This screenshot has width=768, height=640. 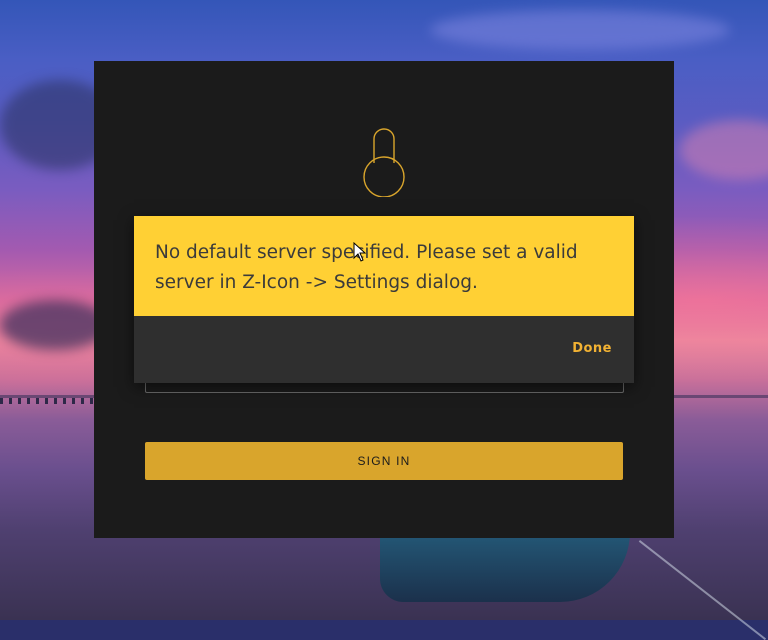 I want to click on alert-footer: Done, so click(x=384, y=349).